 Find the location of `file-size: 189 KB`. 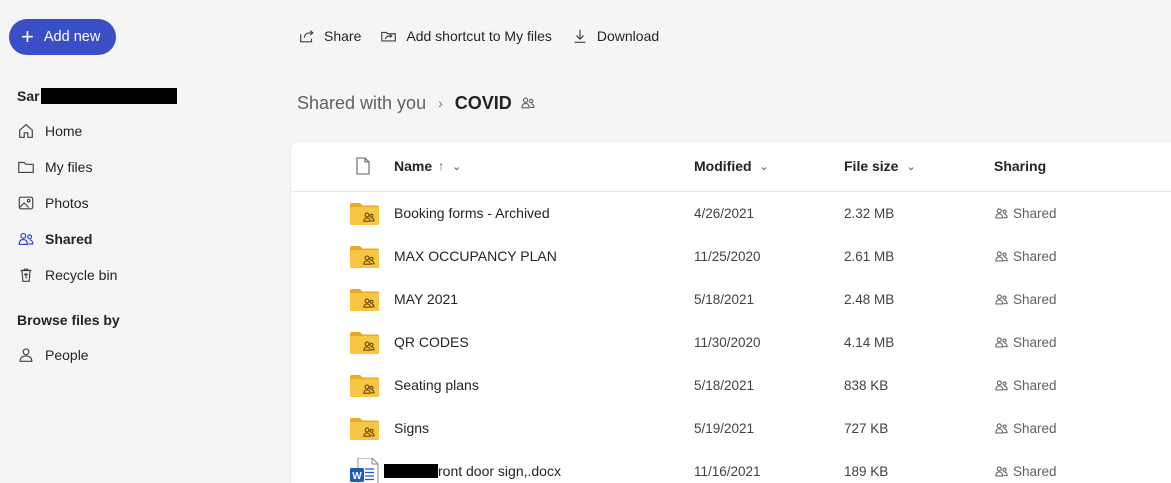

file-size: 189 KB is located at coordinates (866, 471).